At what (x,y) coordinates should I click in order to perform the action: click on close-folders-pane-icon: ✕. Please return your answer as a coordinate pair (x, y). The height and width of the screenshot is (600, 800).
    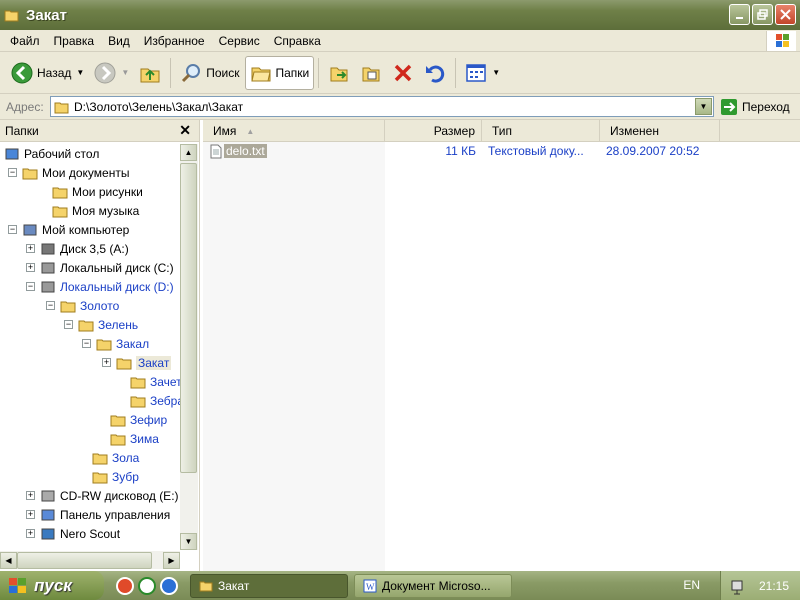
    Looking at the image, I should click on (185, 130).